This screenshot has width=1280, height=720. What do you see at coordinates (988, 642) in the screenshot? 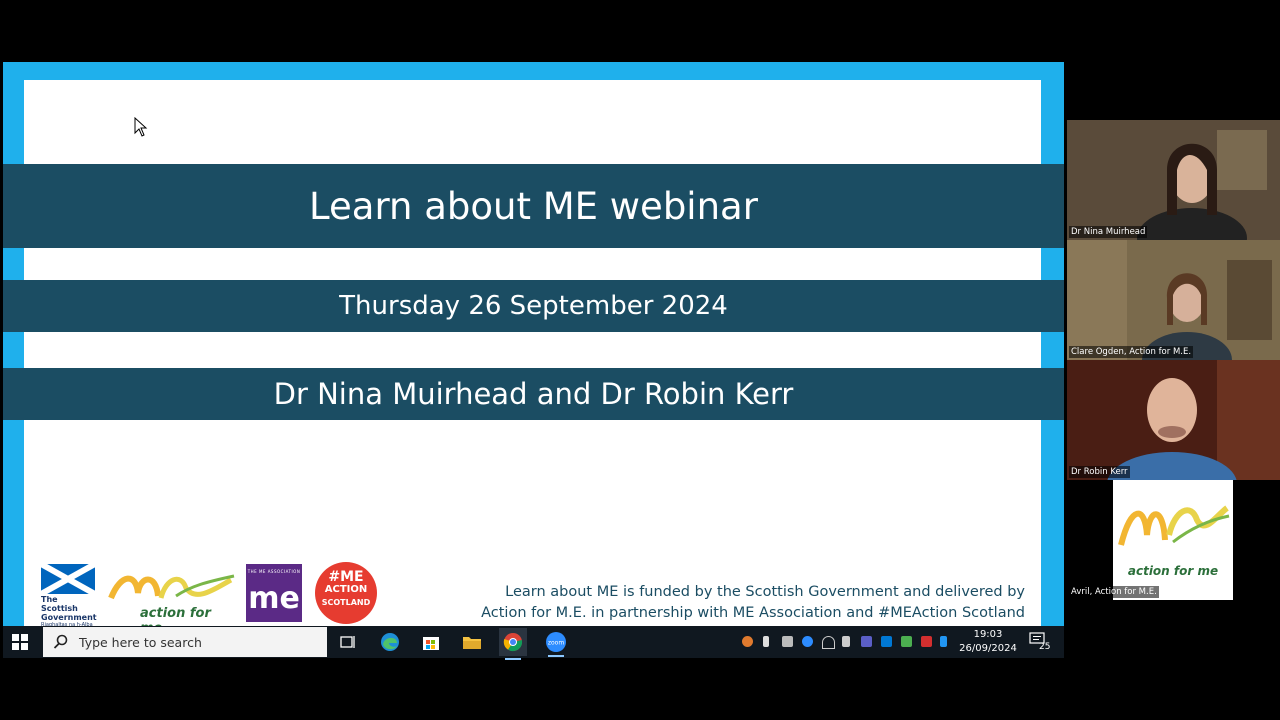
I see `taskbar-clock: 19:03 26/09/2024` at bounding box center [988, 642].